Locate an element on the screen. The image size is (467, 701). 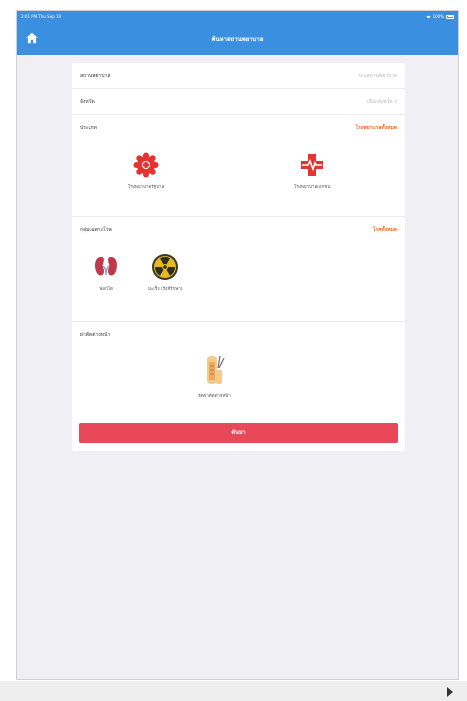
hospital-label: สถานพยาบาล is located at coordinates (95, 75).